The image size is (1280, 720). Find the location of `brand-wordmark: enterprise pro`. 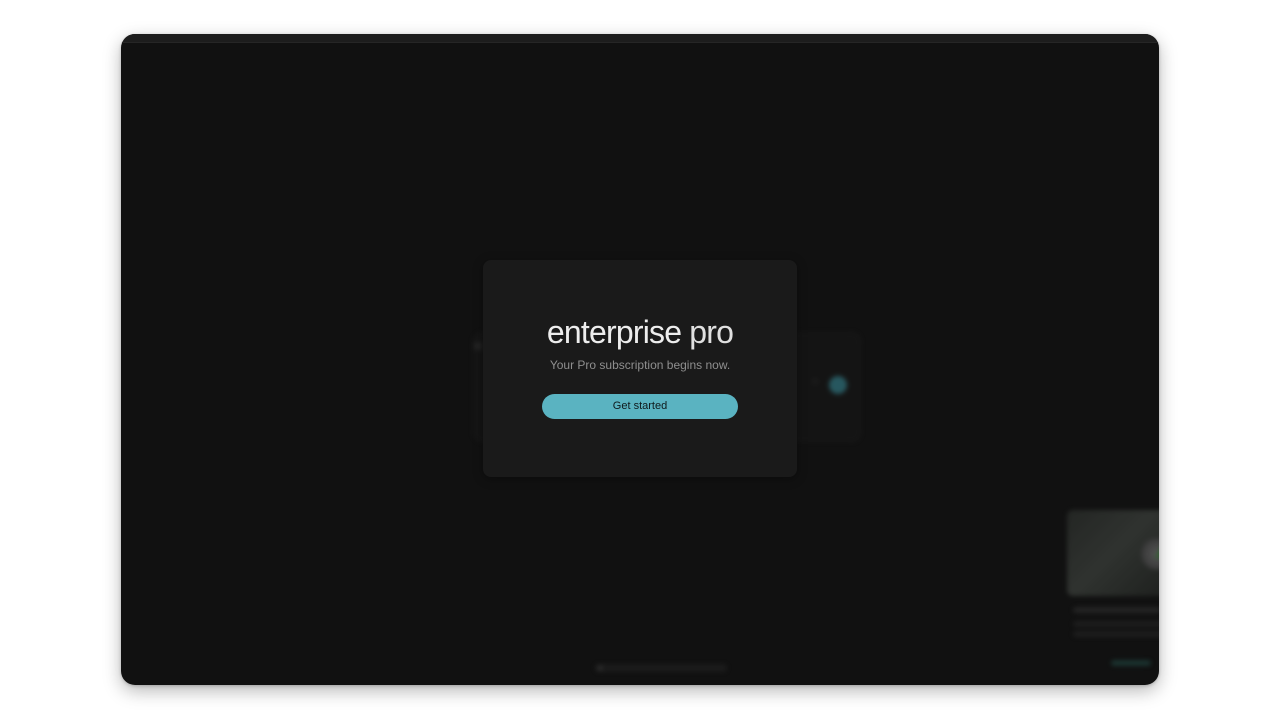

brand-wordmark: enterprise pro is located at coordinates (640, 332).